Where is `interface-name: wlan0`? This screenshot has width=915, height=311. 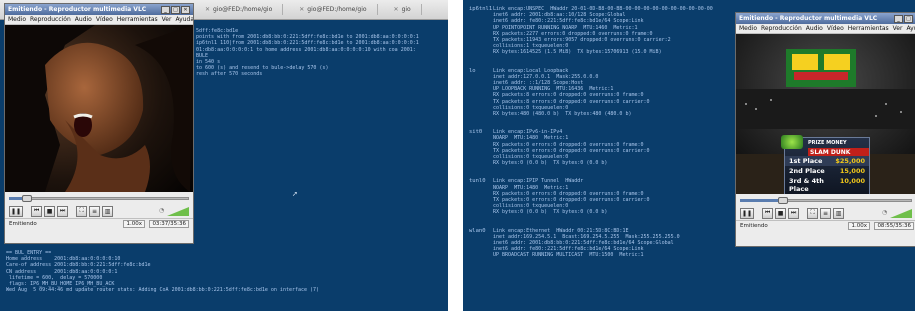
interface-name: wlan0 is located at coordinates (477, 230).